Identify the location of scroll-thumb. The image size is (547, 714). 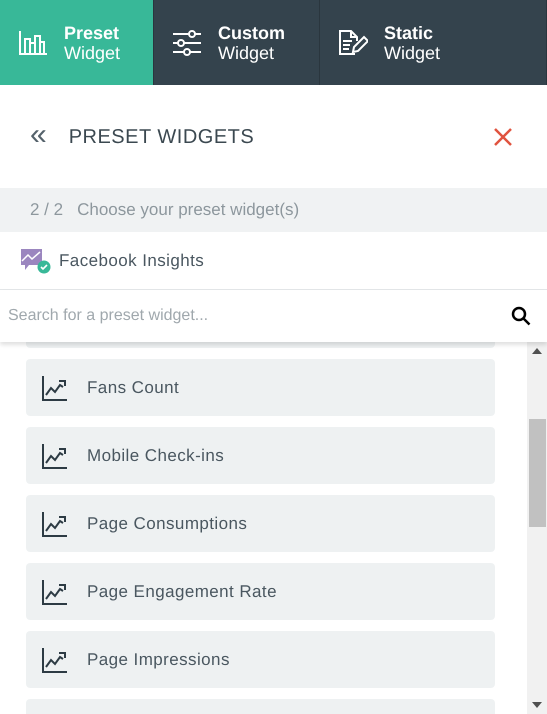
(537, 473).